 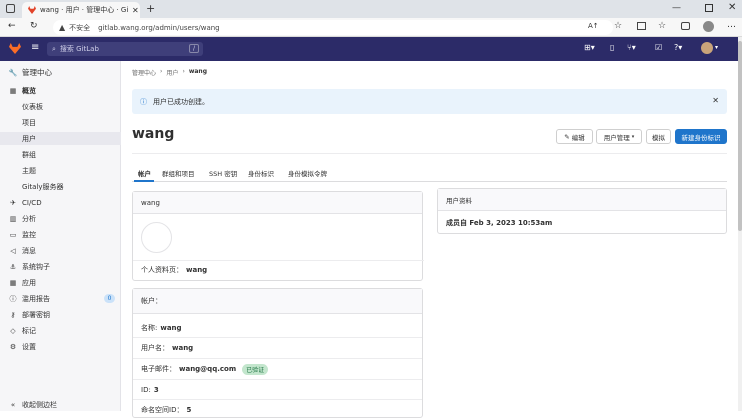 What do you see at coordinates (60, 218) in the screenshot?
I see `sidebar-item-analytics: ▥ 分析` at bounding box center [60, 218].